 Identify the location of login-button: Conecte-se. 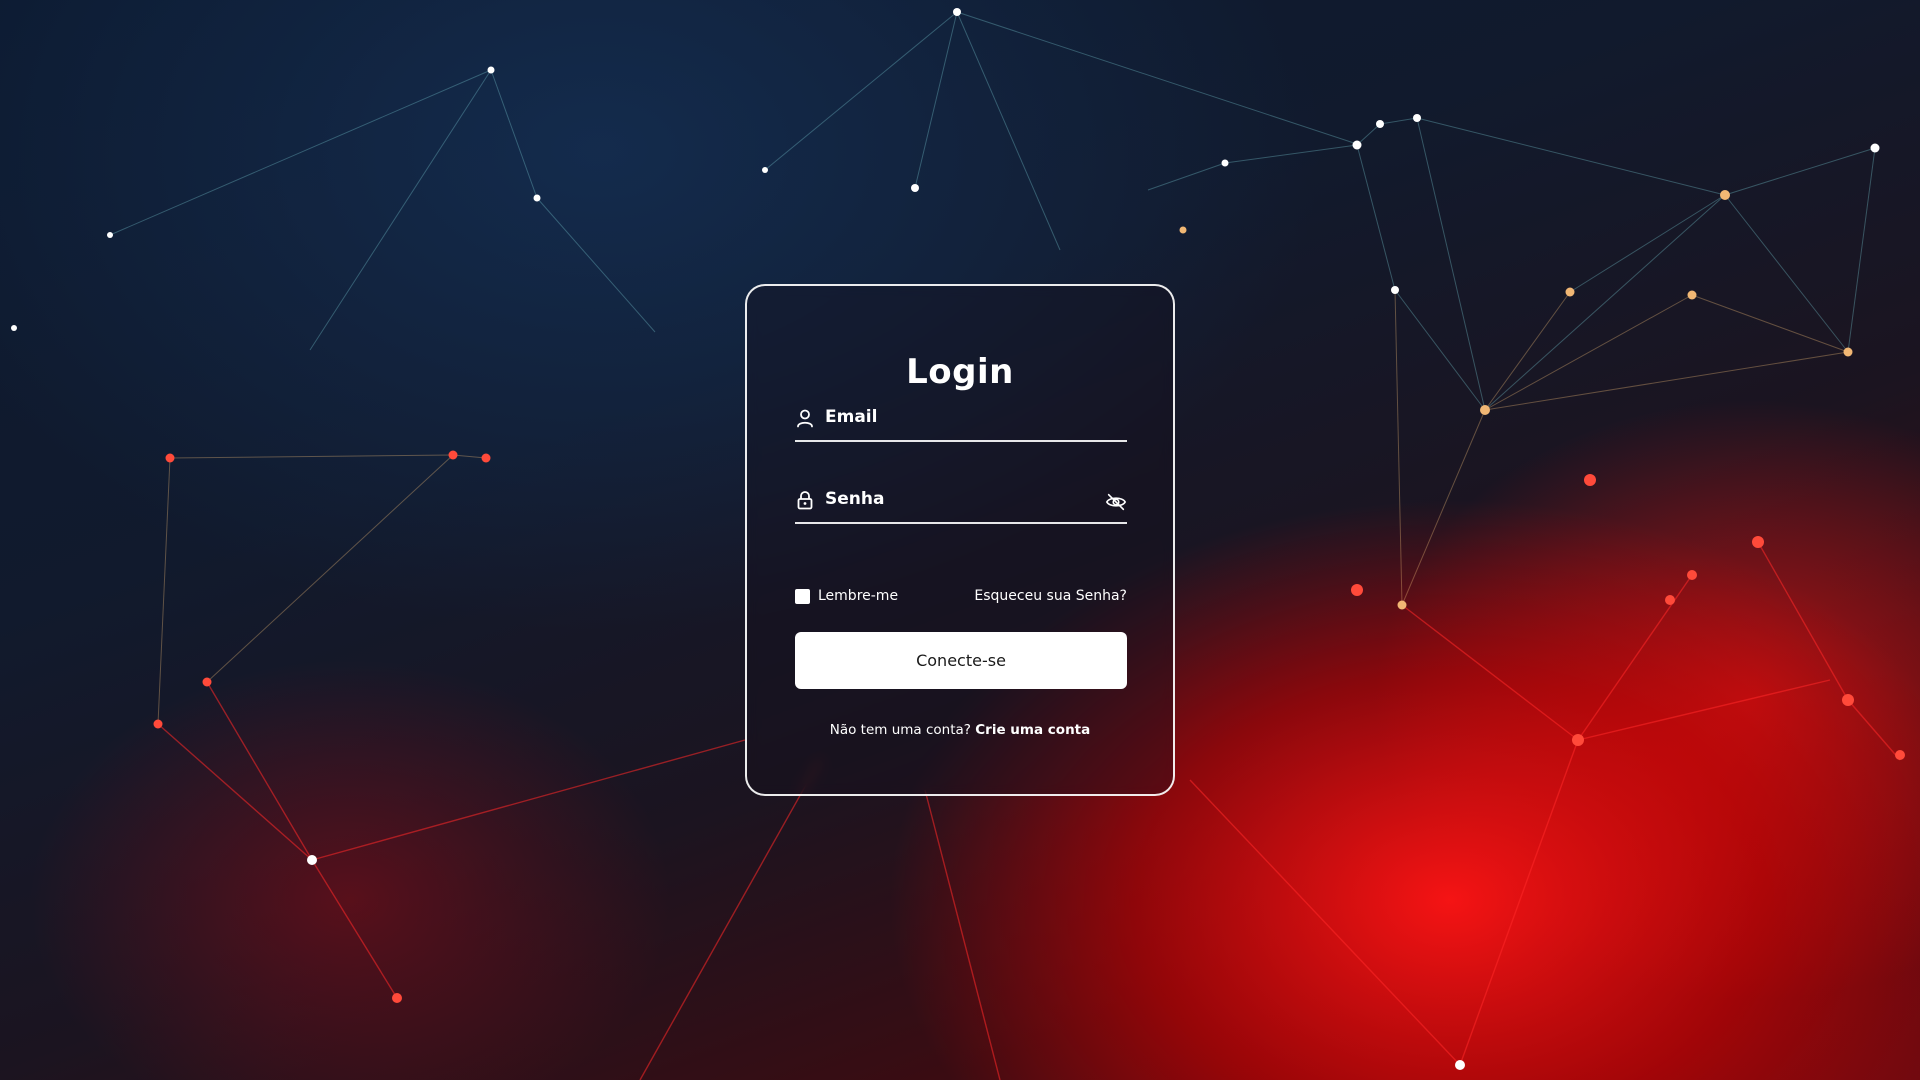
(961, 660).